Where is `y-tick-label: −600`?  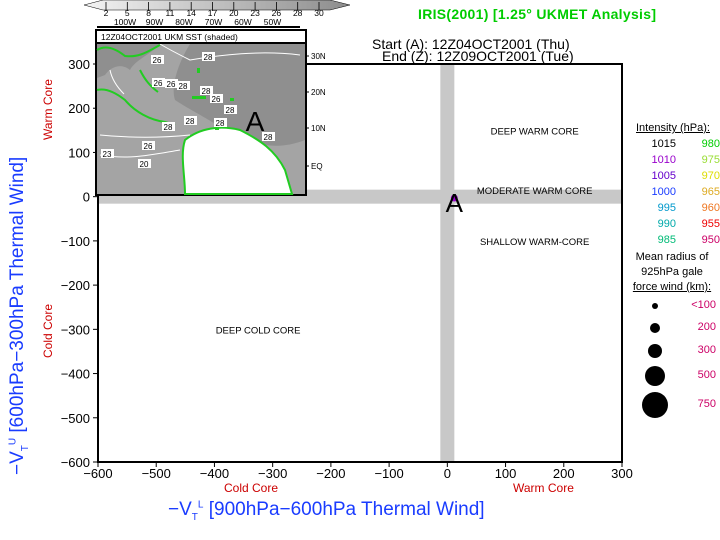
y-tick-label: −600 is located at coordinates (75, 462).